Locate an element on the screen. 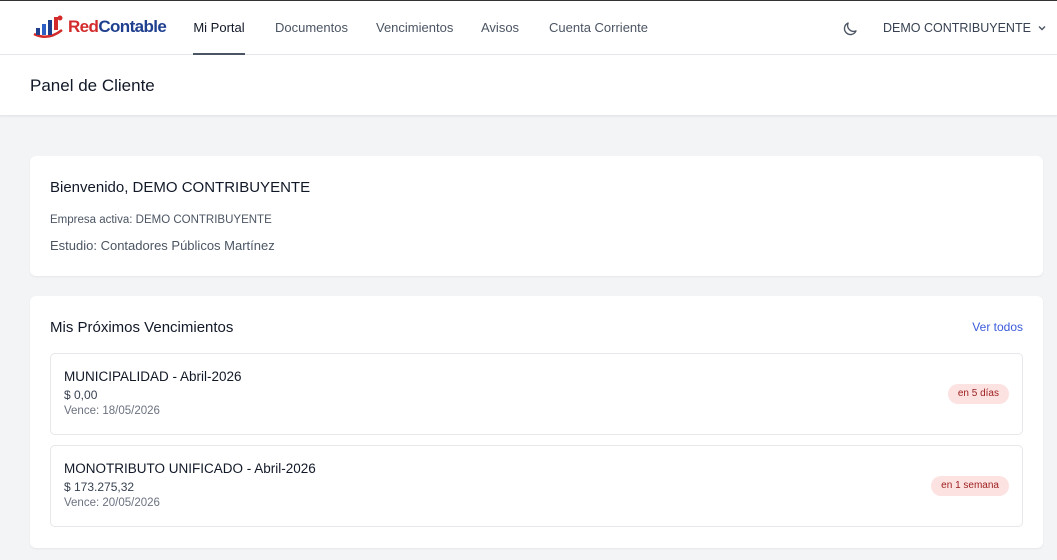 The width and height of the screenshot is (1057, 560). due-item-date: Vence: 18/05/2026 is located at coordinates (112, 411).